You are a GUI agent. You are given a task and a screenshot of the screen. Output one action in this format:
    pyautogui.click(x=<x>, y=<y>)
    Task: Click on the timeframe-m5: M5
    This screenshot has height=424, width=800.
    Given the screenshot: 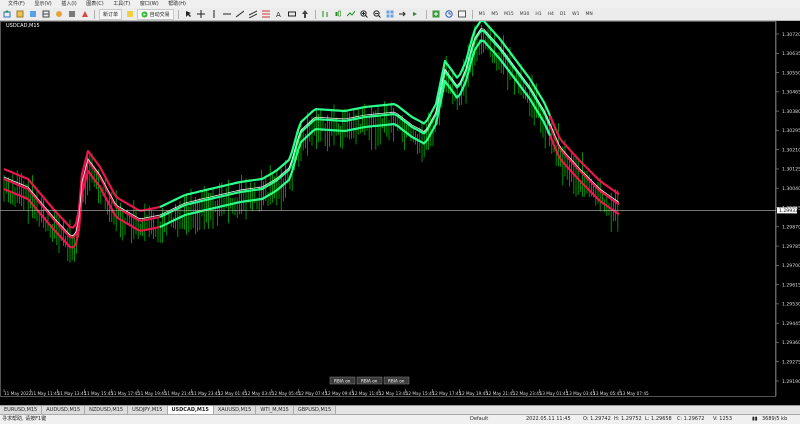 What is the action you would take?
    pyautogui.click(x=494, y=14)
    